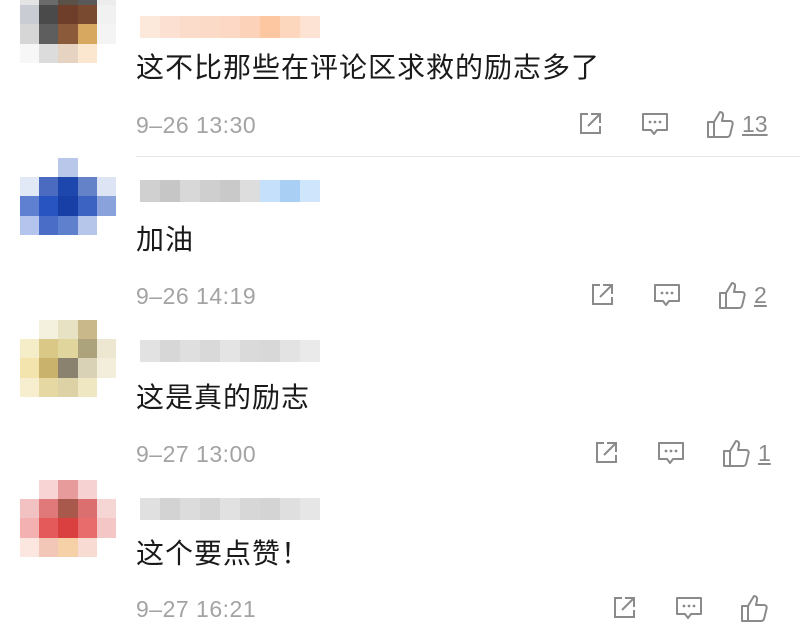  Describe the element at coordinates (368, 67) in the screenshot. I see `comment-text: 这不比那些在评论区求救的励志多了` at that location.